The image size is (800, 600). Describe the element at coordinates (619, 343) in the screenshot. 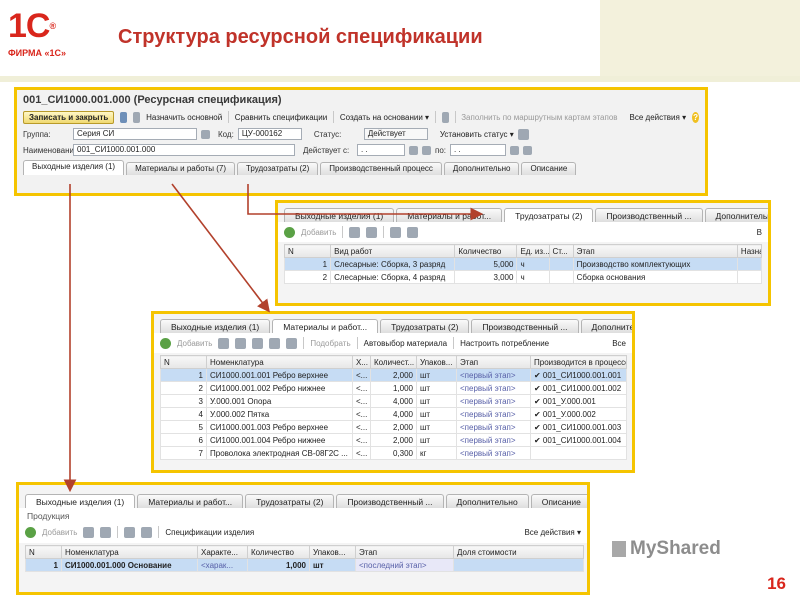

I see `all-actions-menu: Все` at that location.